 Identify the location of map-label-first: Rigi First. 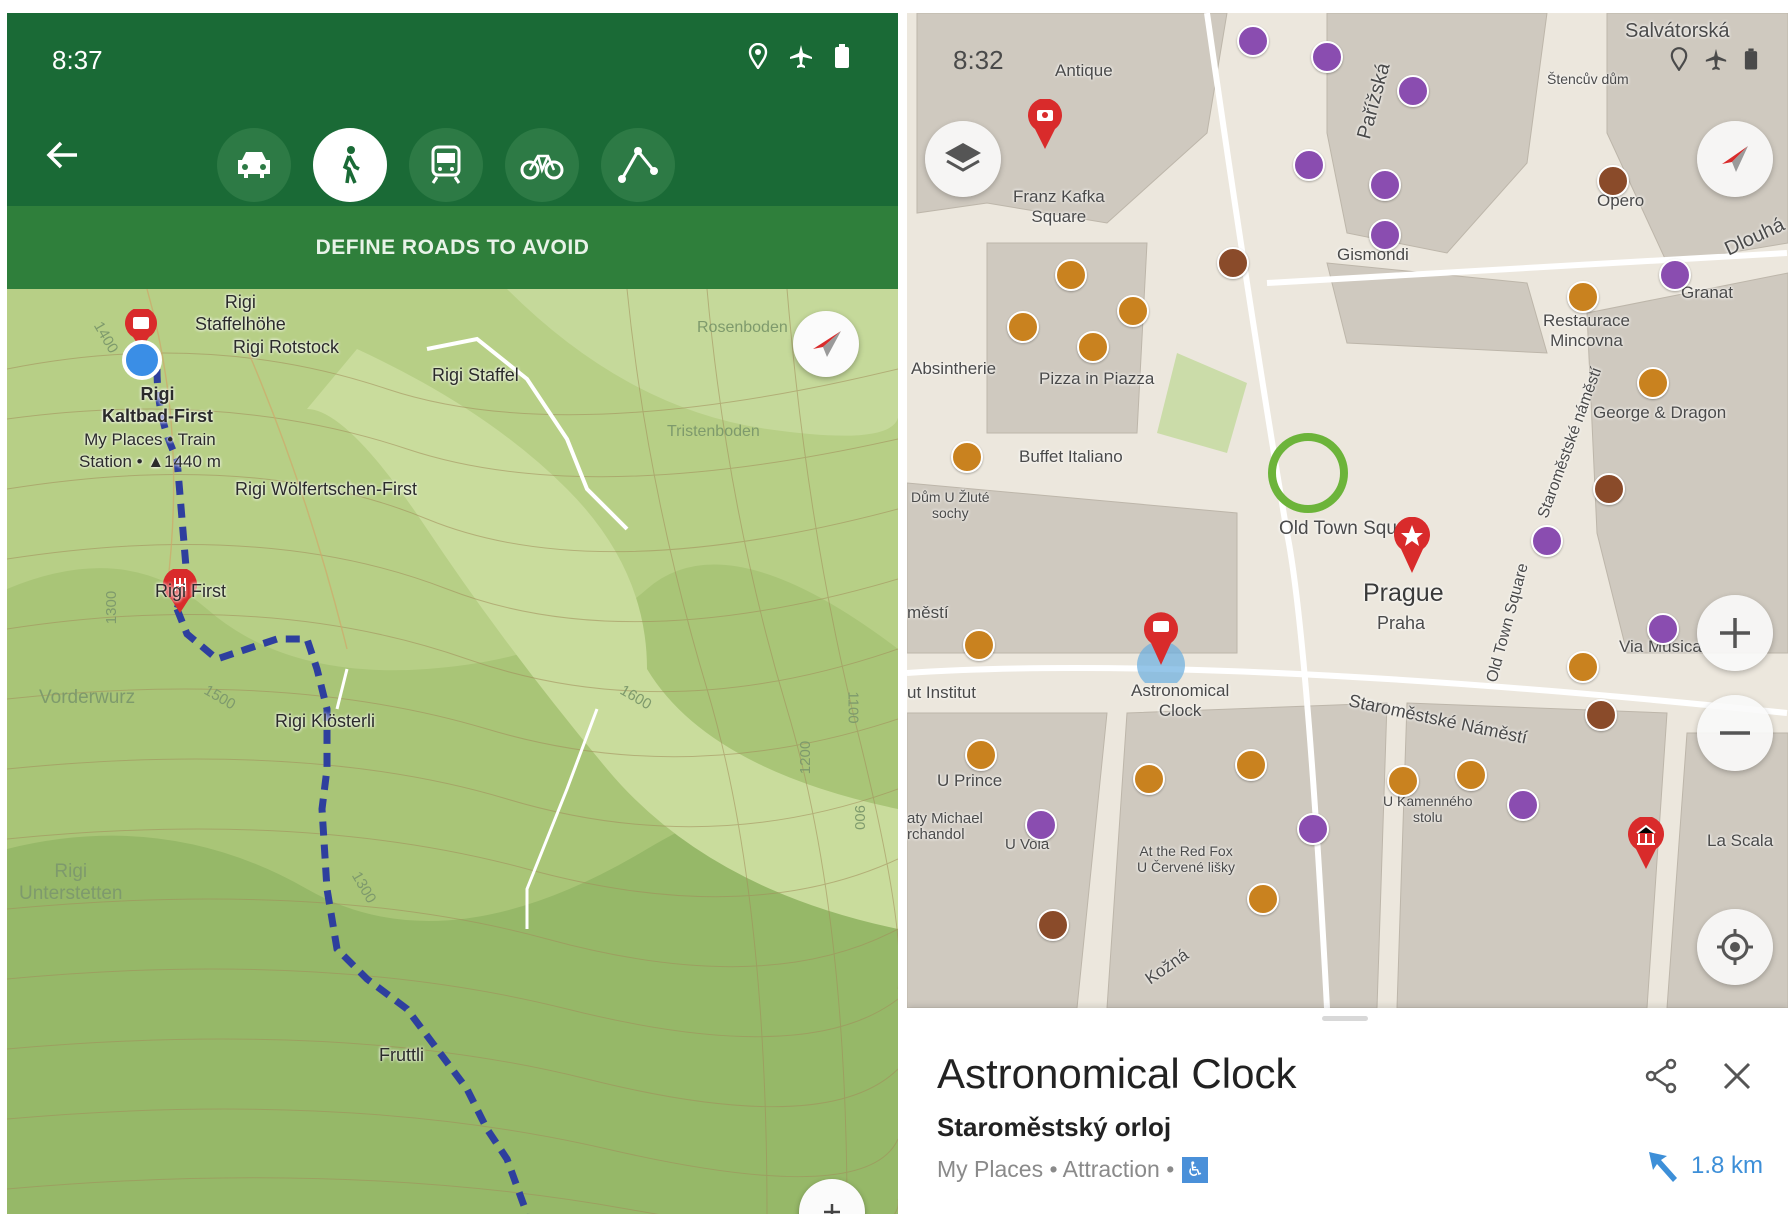
(190, 591).